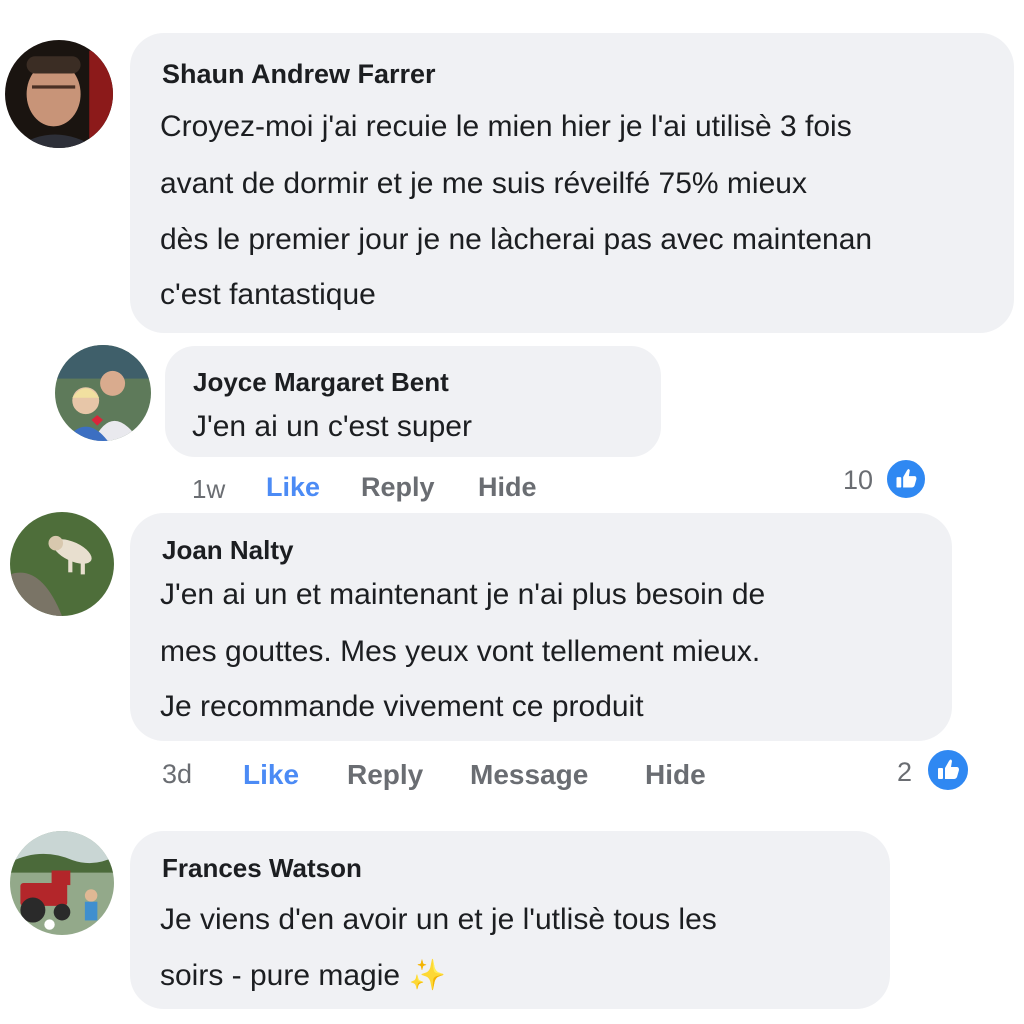 The height and width of the screenshot is (1024, 1024). What do you see at coordinates (299, 74) in the screenshot?
I see `comment-author: Shaun Andrew Farrer` at bounding box center [299, 74].